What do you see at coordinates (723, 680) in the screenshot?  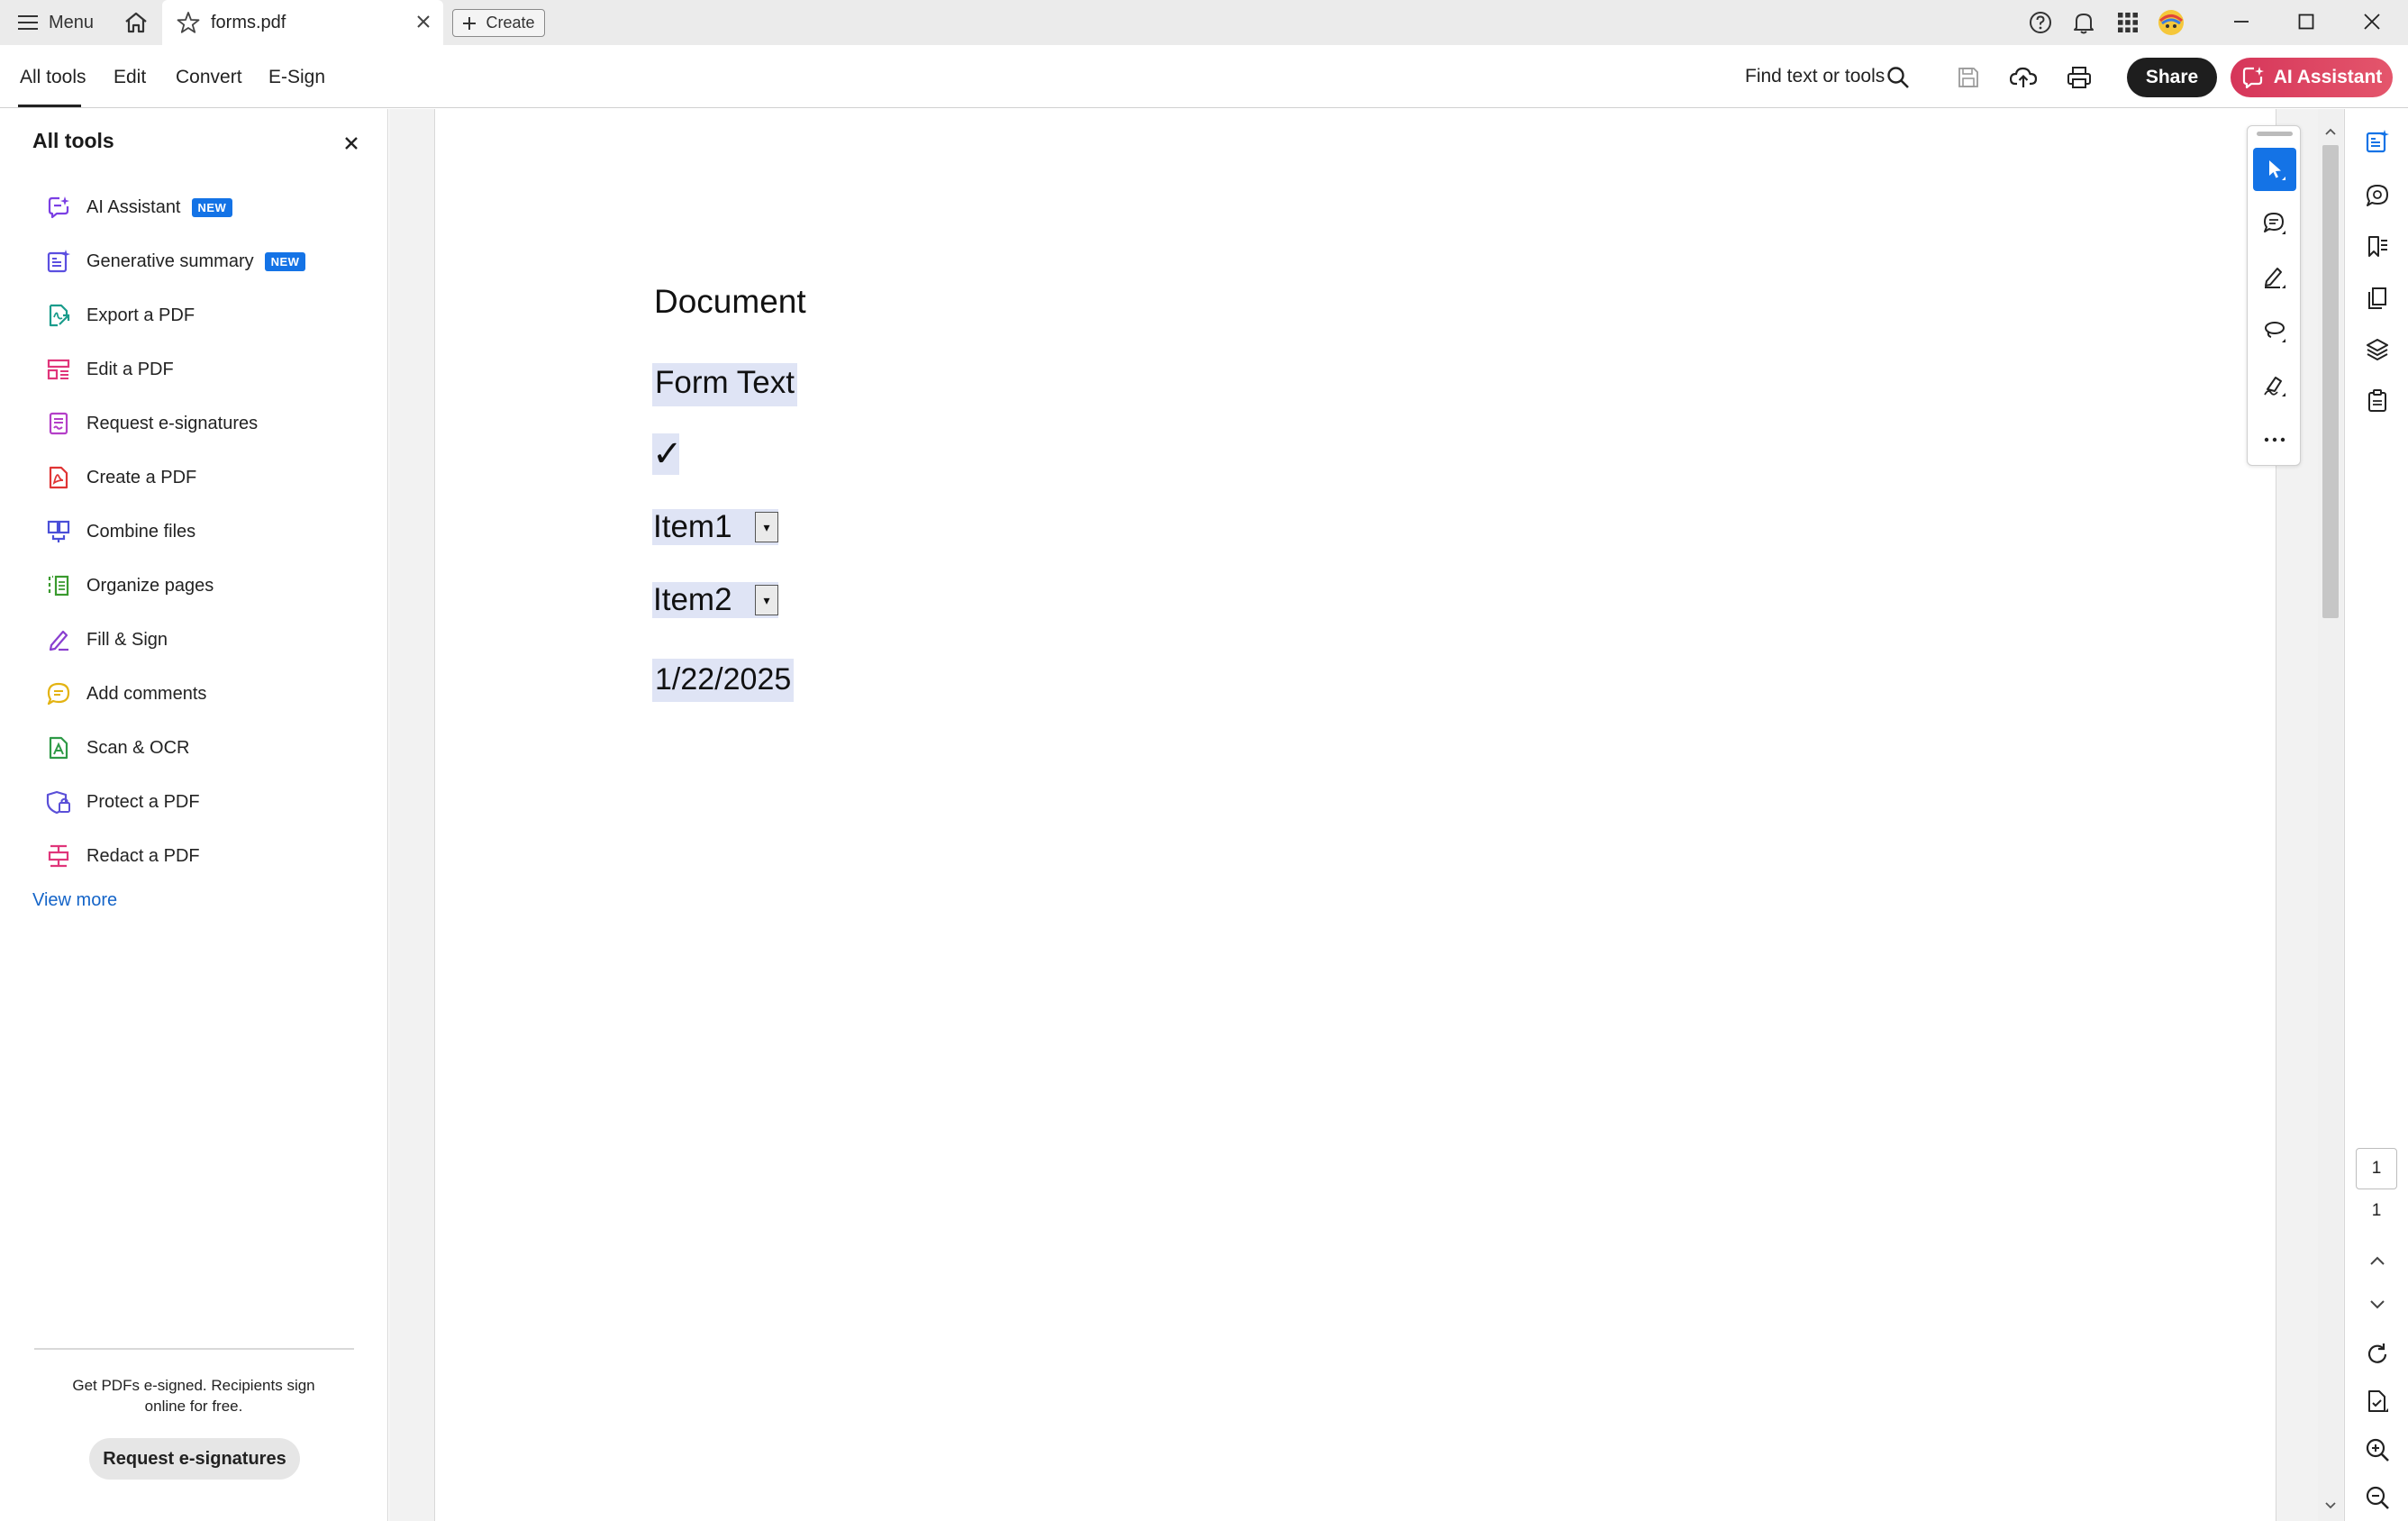 I see `date-field: 1/22/2025` at bounding box center [723, 680].